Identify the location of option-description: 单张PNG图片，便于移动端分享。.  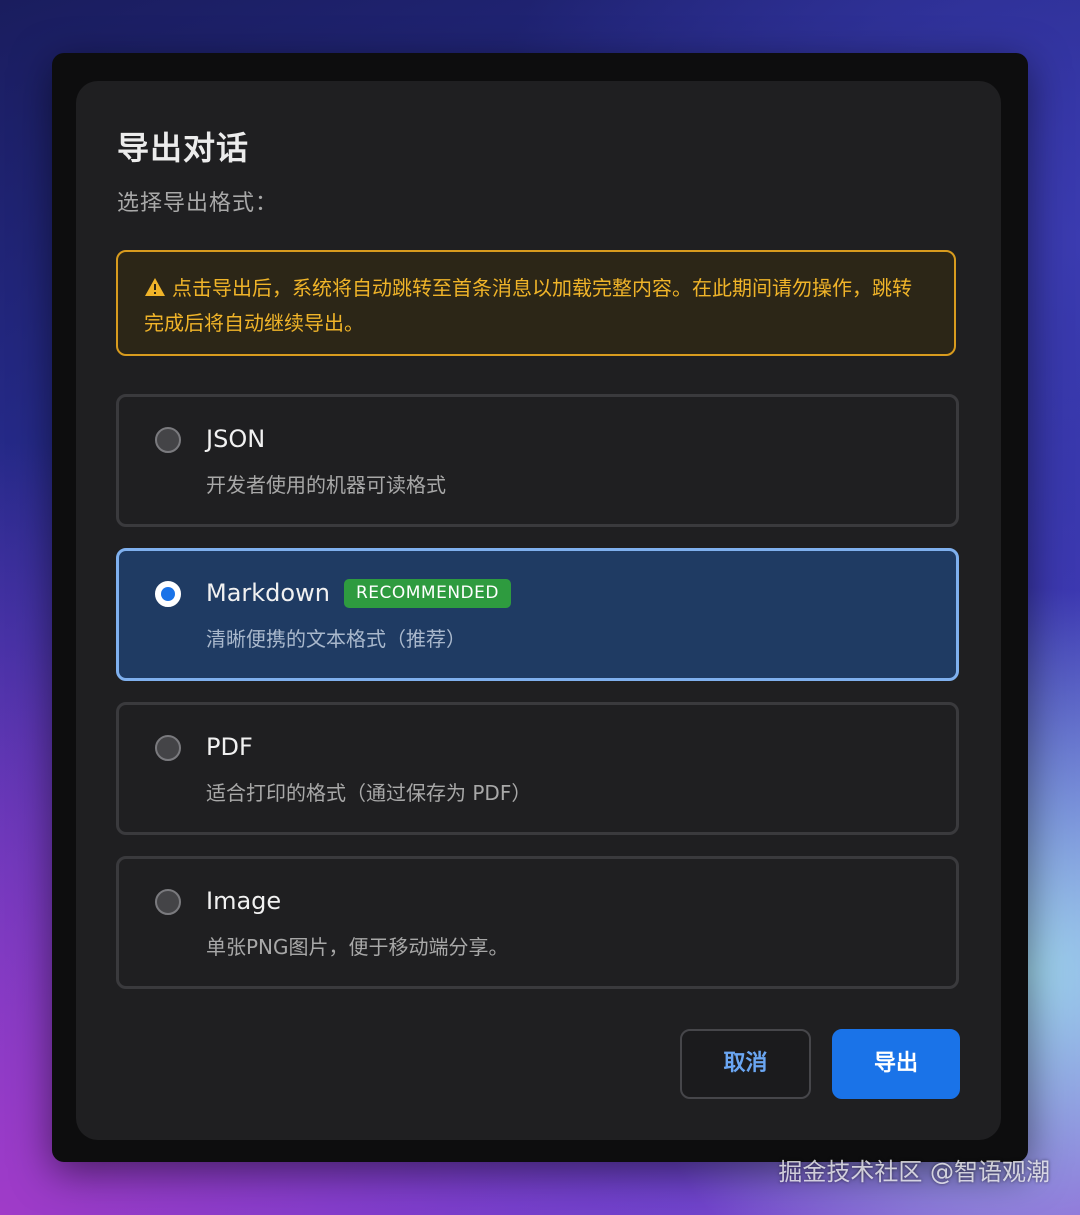
(357, 947).